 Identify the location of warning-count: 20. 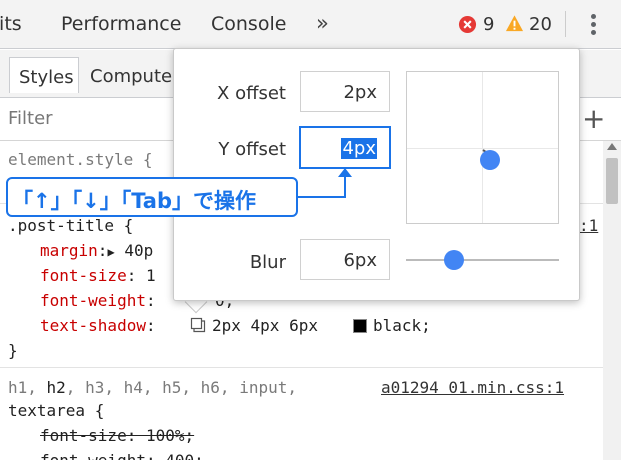
(540, 24).